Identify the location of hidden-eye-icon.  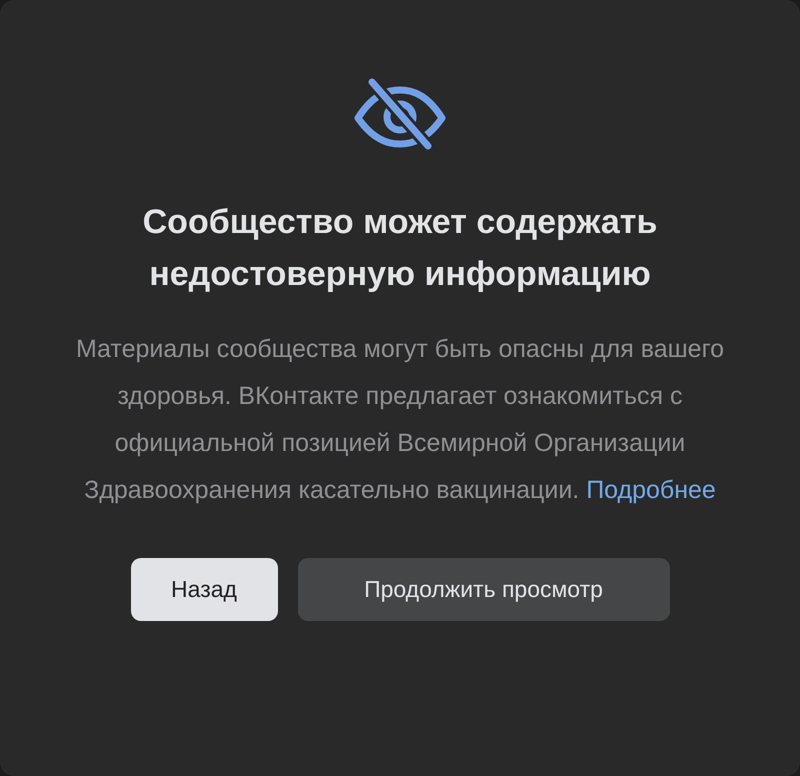
(400, 114).